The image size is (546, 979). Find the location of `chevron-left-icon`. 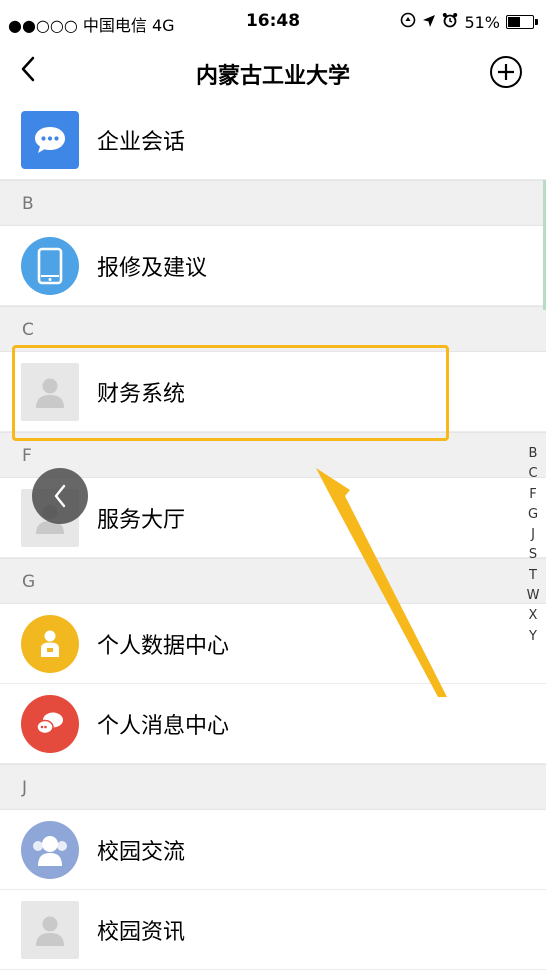

chevron-left-icon is located at coordinates (60, 496).